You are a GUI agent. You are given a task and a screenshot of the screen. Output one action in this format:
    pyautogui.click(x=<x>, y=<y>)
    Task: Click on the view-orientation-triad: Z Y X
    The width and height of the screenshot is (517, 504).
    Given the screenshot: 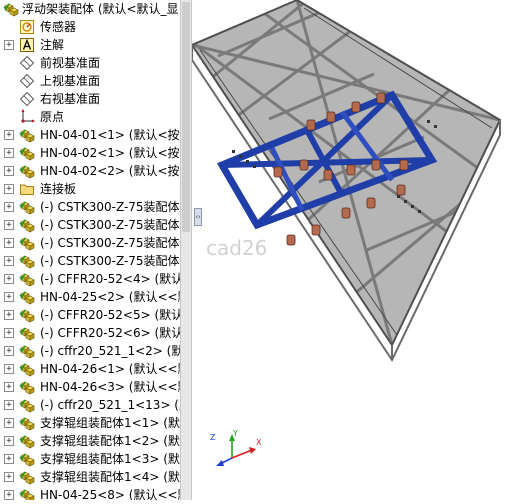 What is the action you would take?
    pyautogui.click(x=236, y=447)
    